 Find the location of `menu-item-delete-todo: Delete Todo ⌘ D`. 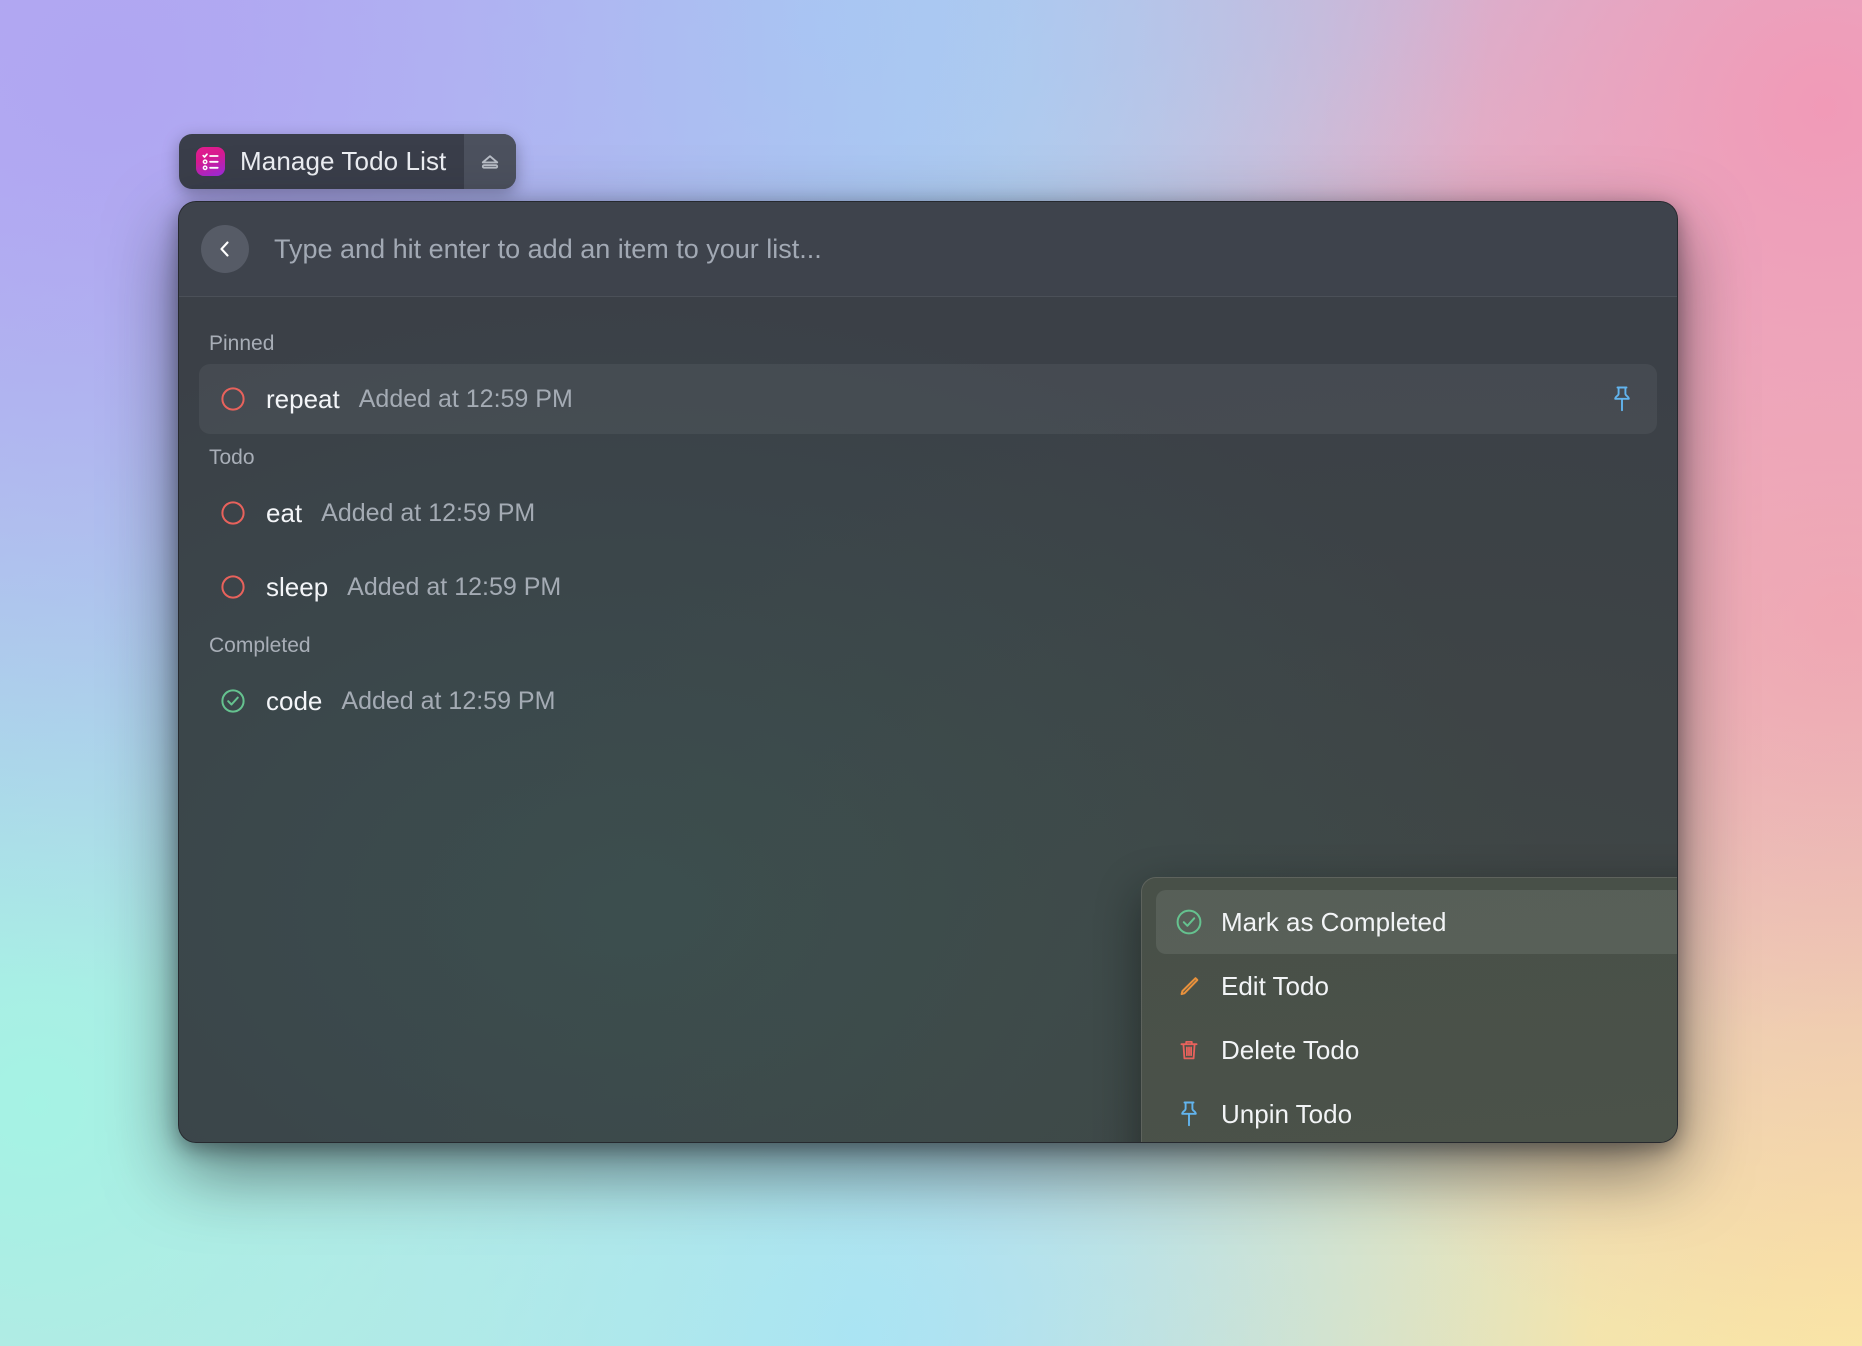

menu-item-delete-todo: Delete Todo ⌘ D is located at coordinates (1416, 1050).